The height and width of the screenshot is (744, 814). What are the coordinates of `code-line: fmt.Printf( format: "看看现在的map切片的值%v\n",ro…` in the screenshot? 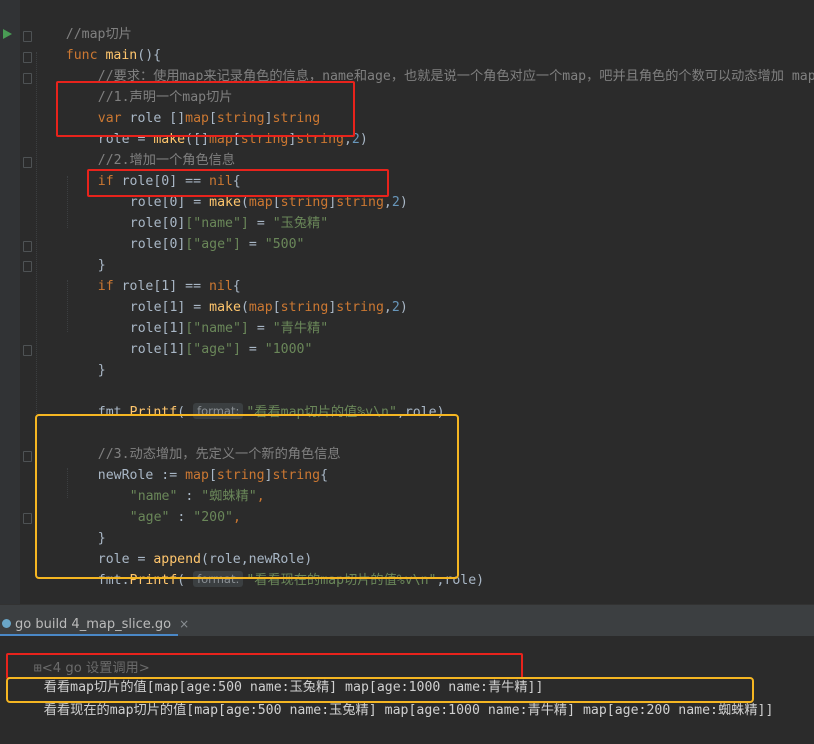 It's located at (275, 568).